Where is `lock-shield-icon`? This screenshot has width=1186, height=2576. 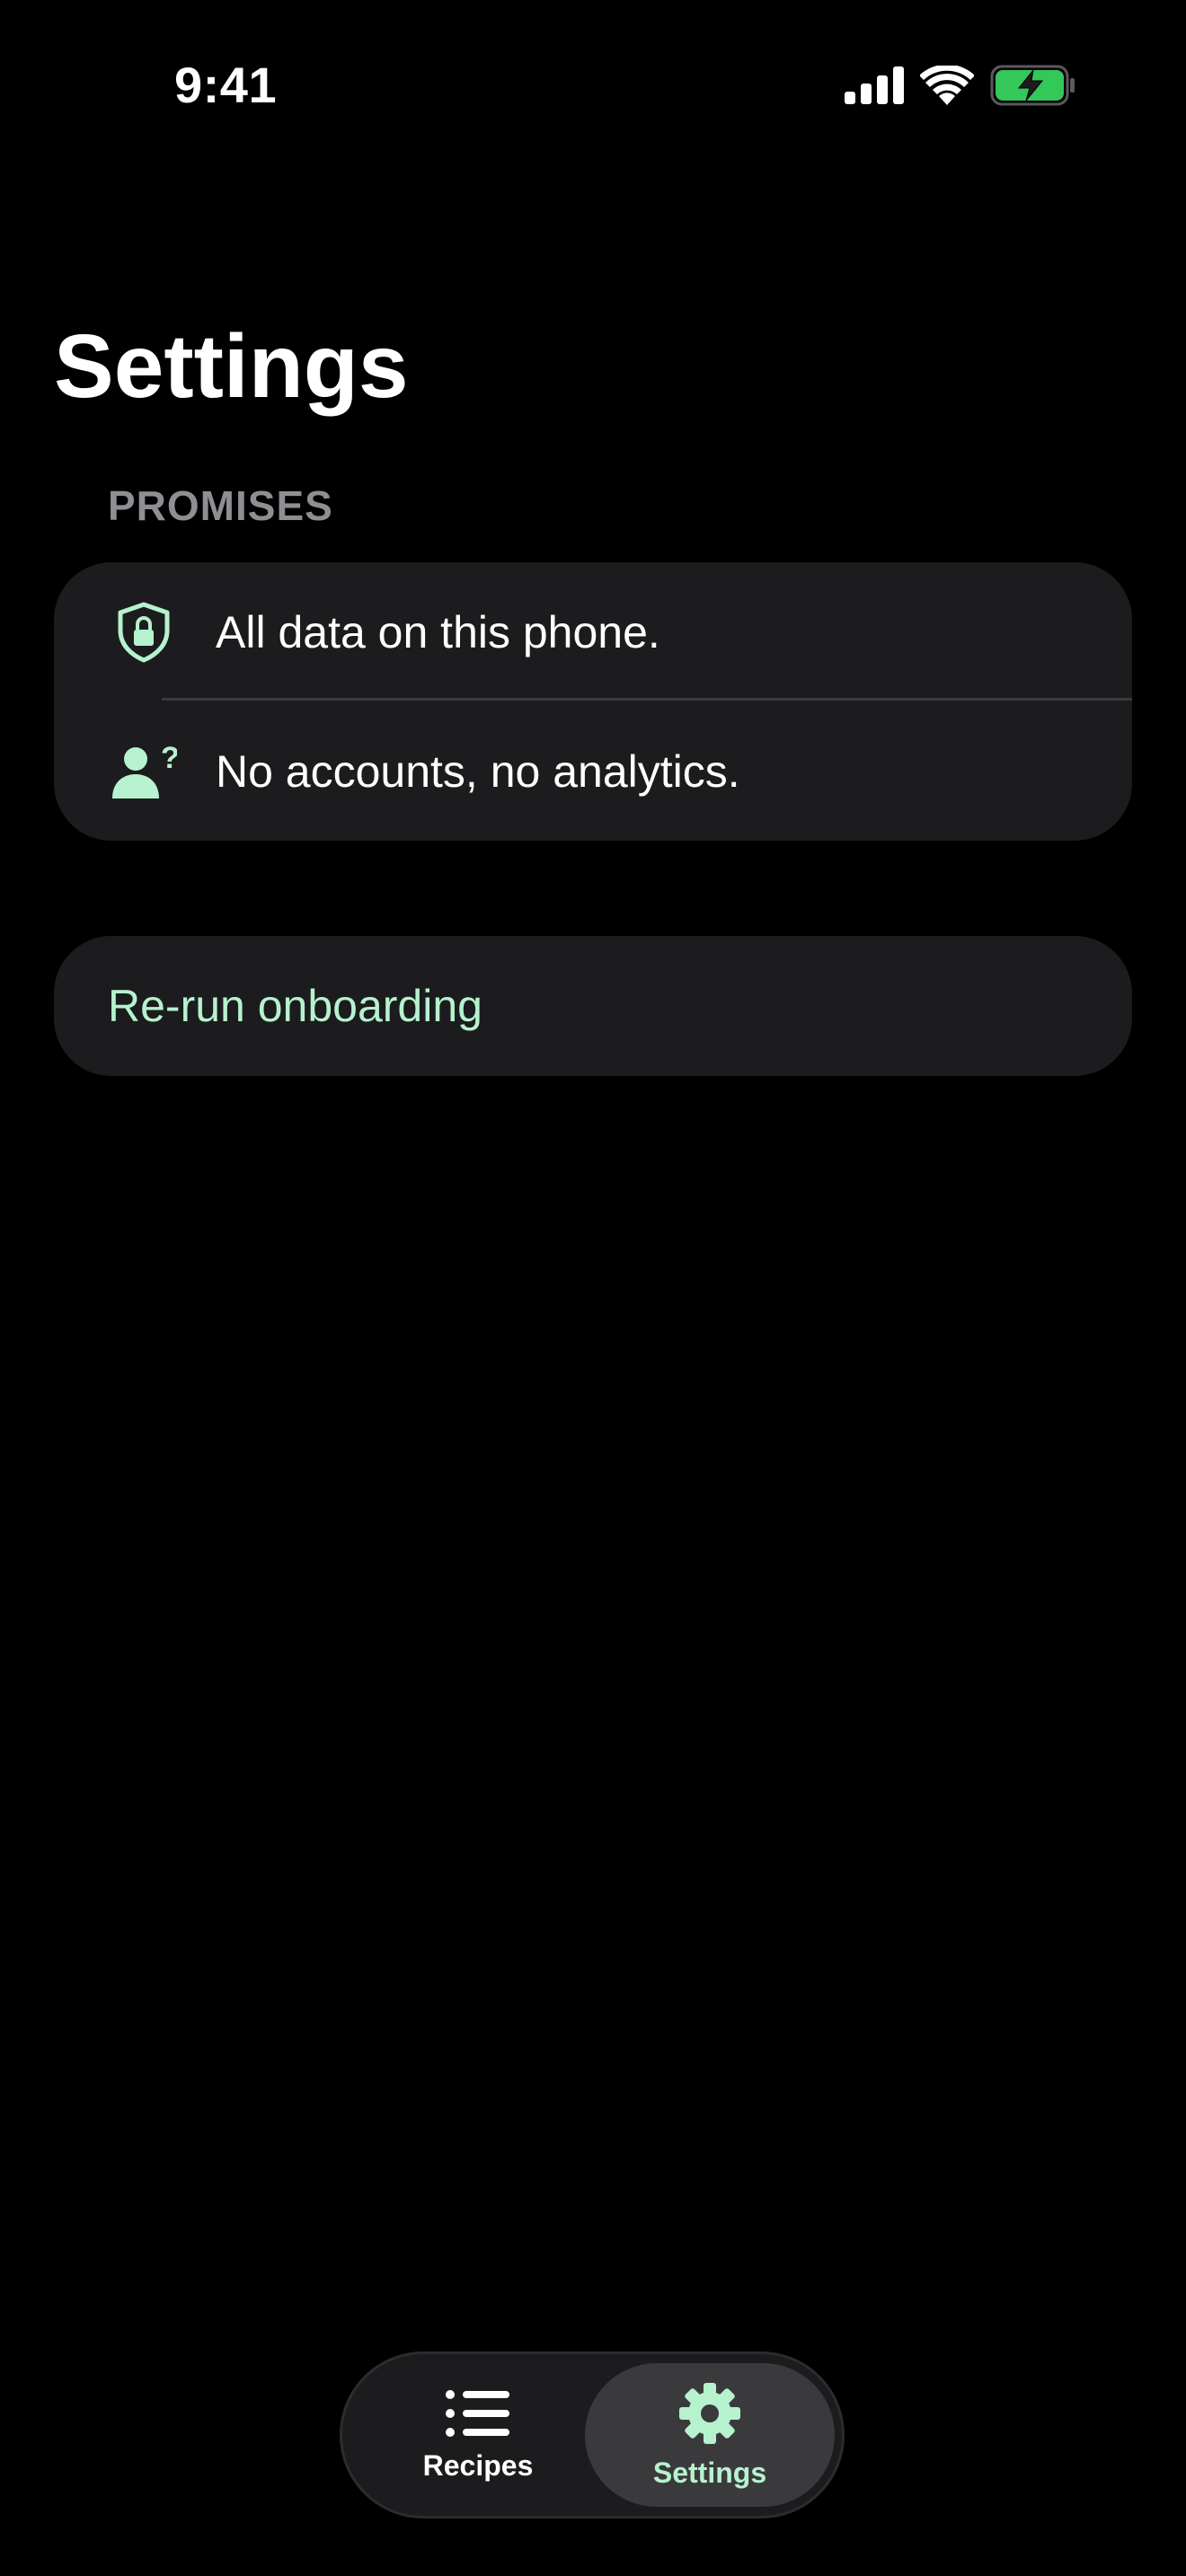
lock-shield-icon is located at coordinates (144, 632).